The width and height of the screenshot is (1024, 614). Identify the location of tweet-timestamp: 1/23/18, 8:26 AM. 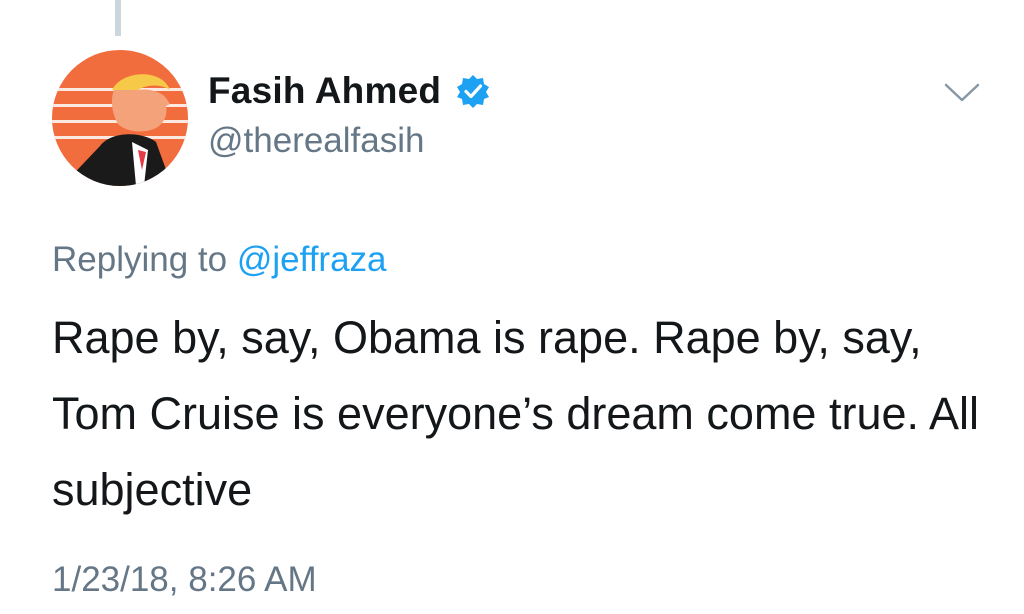
(184, 580).